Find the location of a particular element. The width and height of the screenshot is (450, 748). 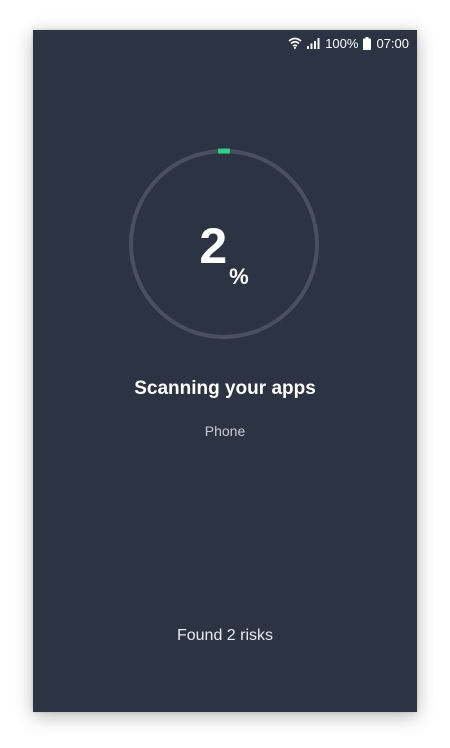

battery-icon is located at coordinates (367, 43).